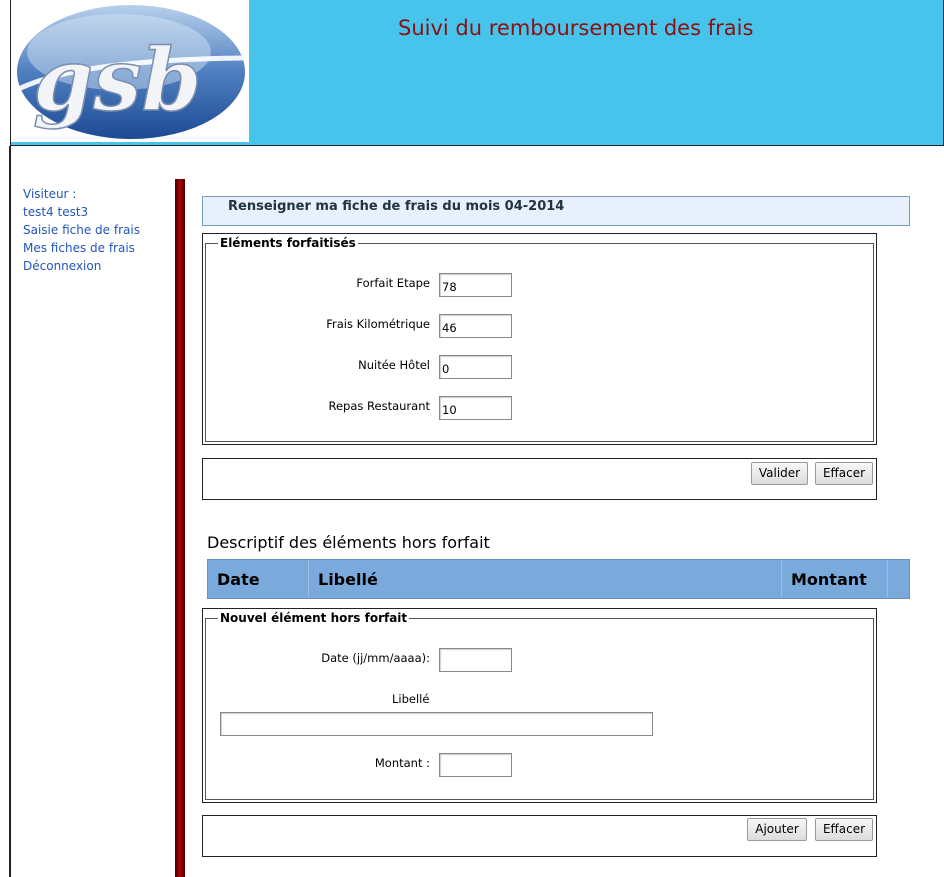 This screenshot has height=877, width=944. I want to click on menu-divider-bar, so click(180, 528).